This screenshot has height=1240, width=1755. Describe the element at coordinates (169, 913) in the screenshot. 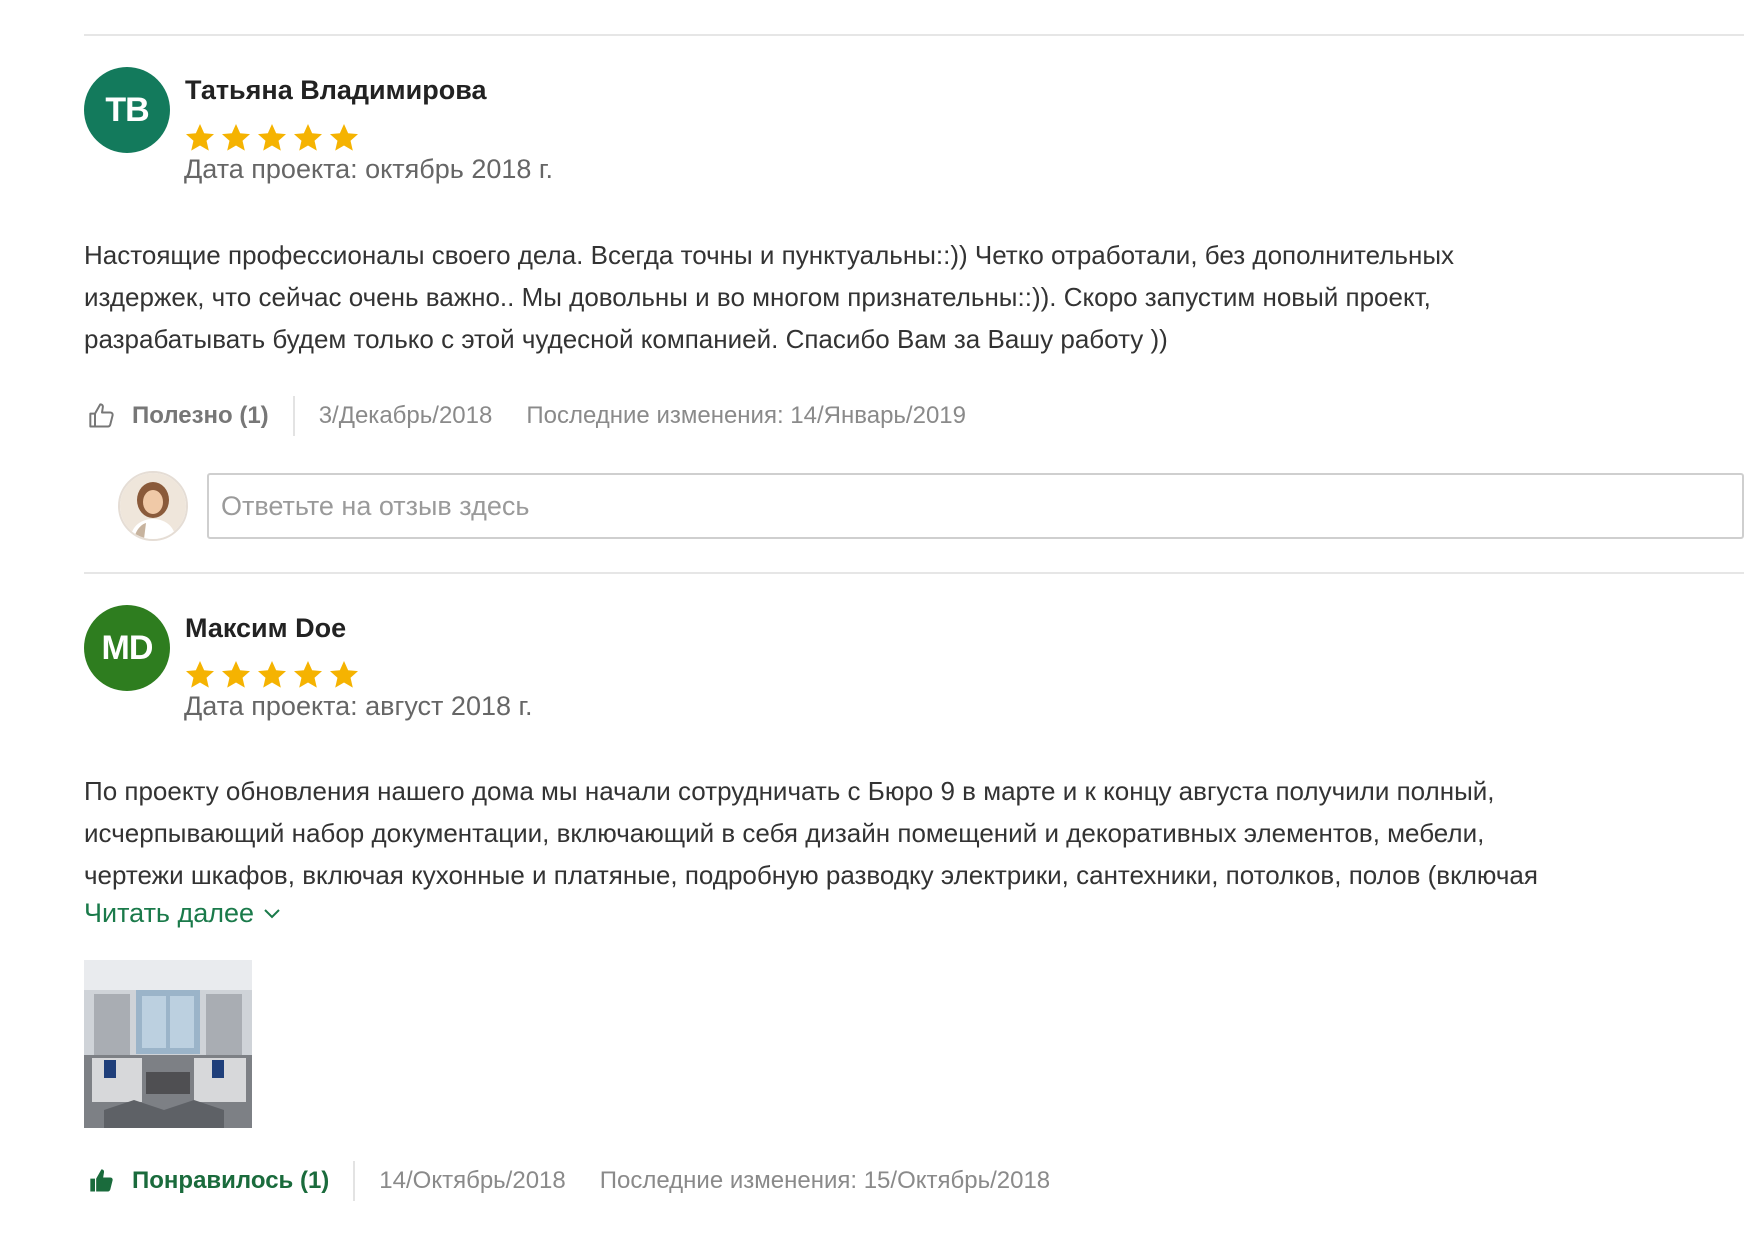

I see `read-more-label: Читать далее` at that location.